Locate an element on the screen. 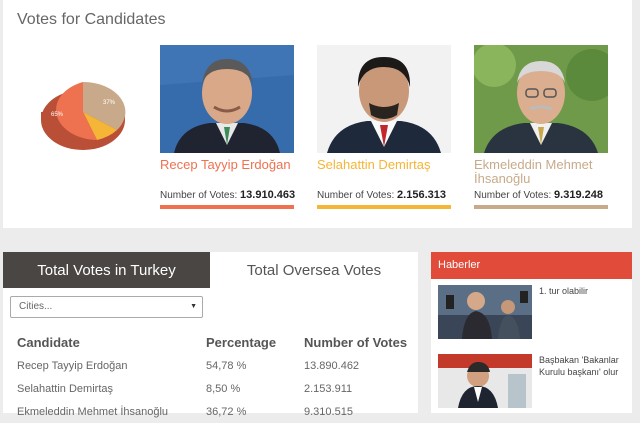 The height and width of the screenshot is (423, 640). pie-label-ihsanoglu: 37% is located at coordinates (109, 103).